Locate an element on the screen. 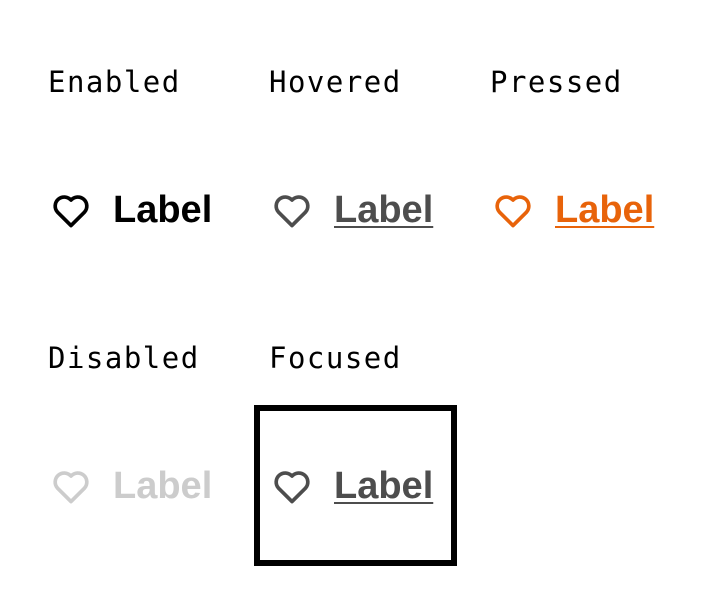 The image size is (711, 600). hovered-label: Label is located at coordinates (384, 210).